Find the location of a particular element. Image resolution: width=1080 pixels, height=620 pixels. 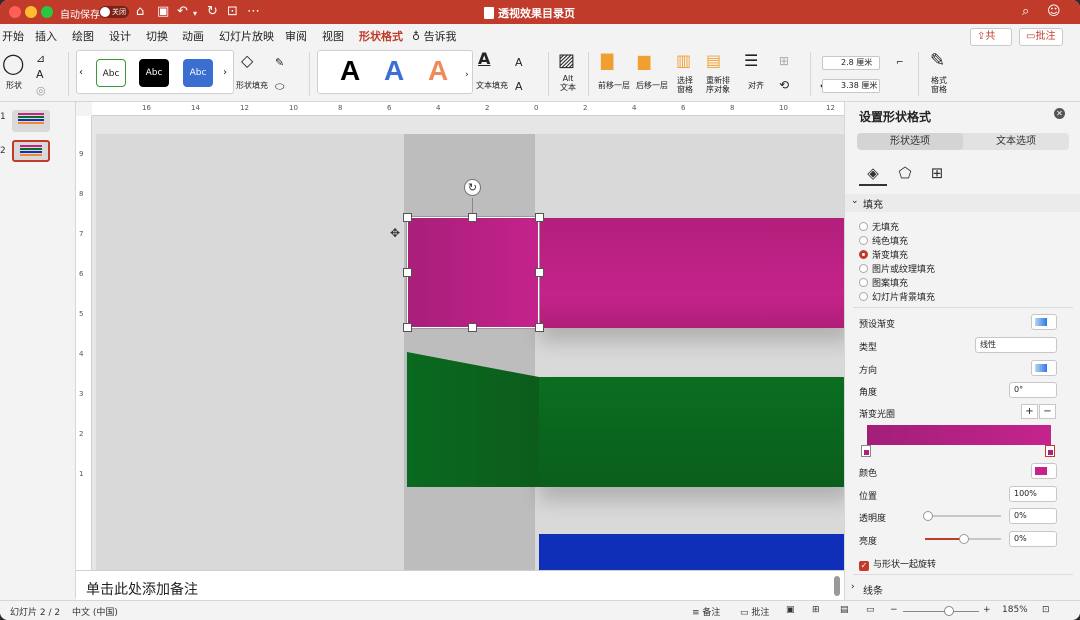

add-stop-button: + is located at coordinates (1029, 411).